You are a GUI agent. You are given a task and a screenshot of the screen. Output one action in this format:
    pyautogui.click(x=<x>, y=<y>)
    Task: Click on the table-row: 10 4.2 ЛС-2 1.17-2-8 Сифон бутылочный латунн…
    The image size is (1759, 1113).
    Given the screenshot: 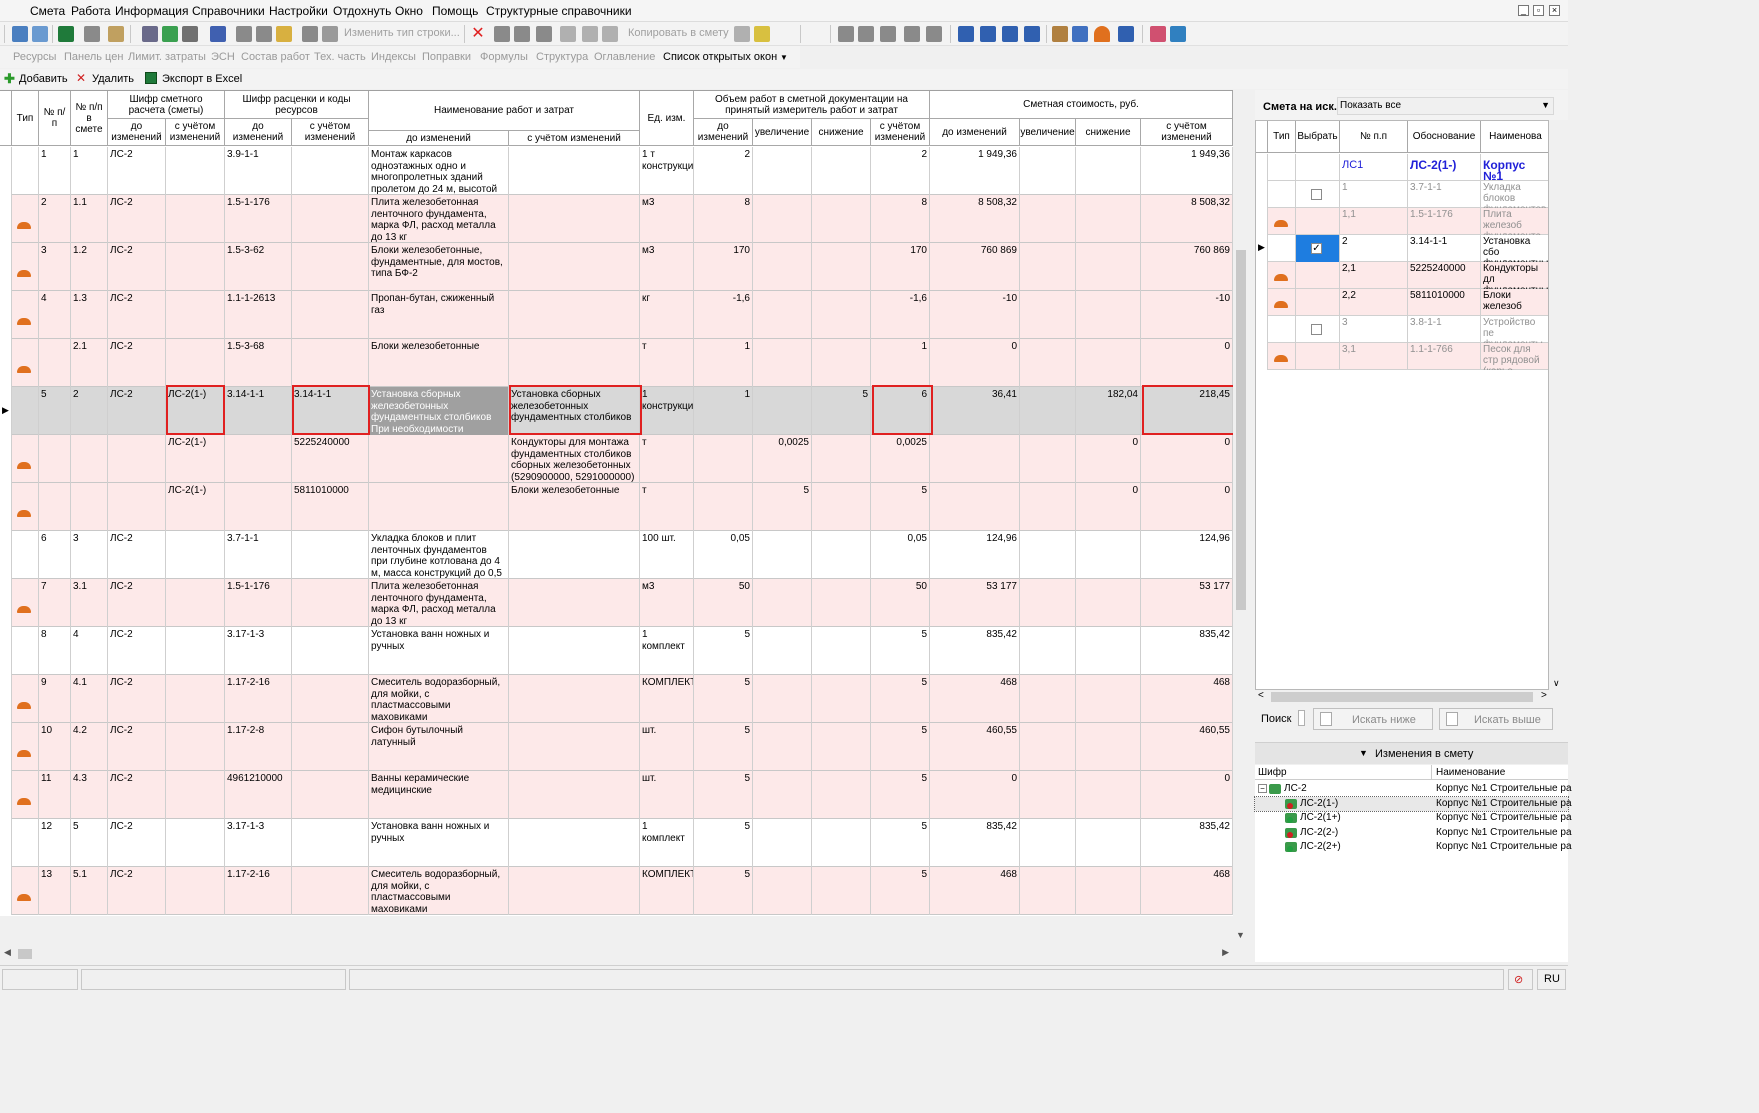 What is the action you would take?
    pyautogui.click(x=616, y=747)
    